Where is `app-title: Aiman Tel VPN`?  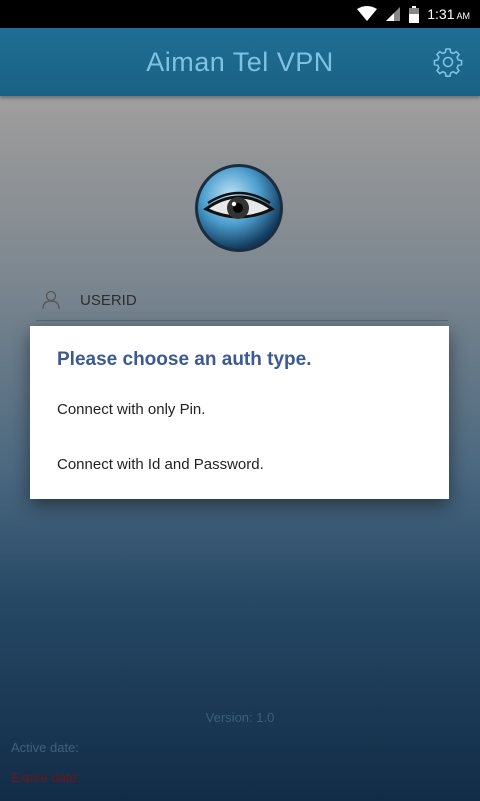 app-title: Aiman Tel VPN is located at coordinates (240, 62).